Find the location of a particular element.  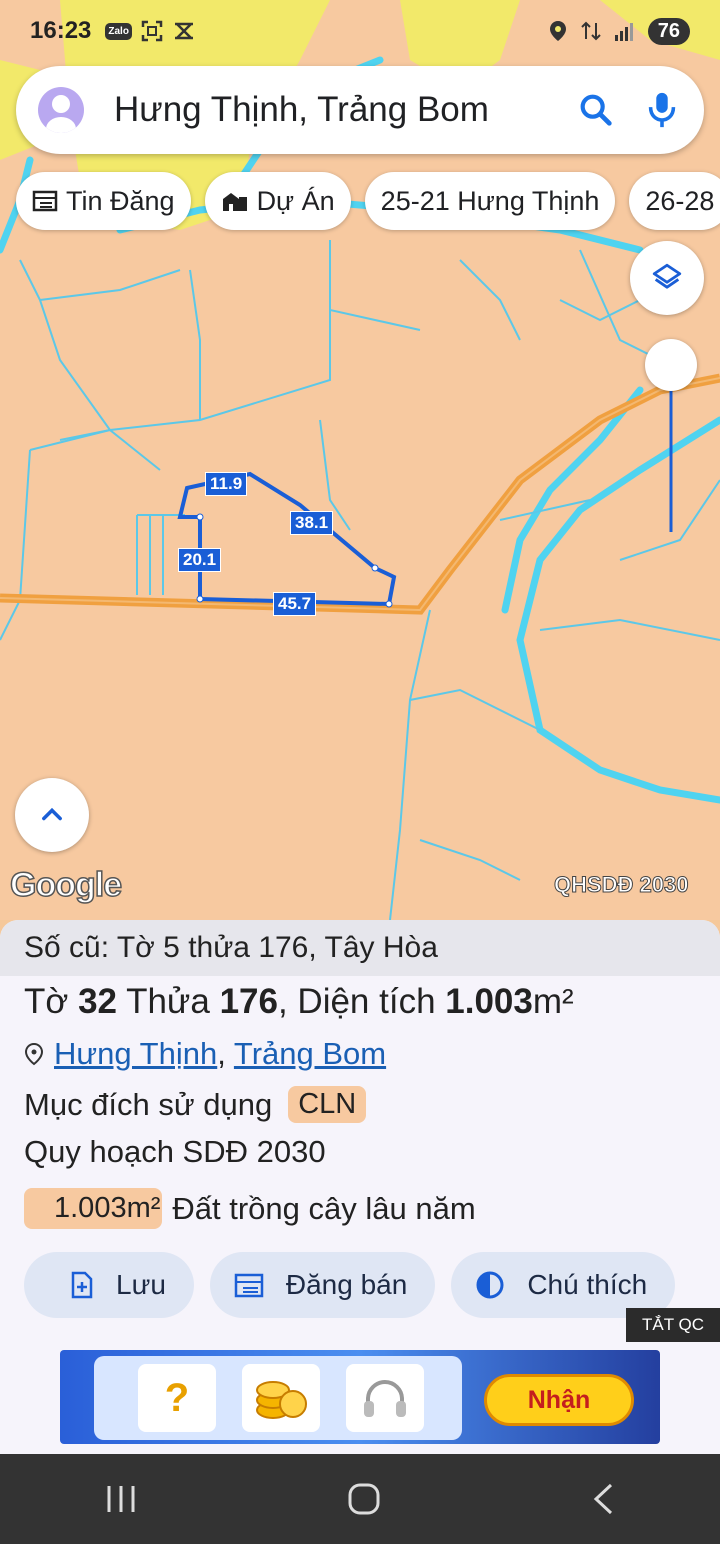

parcel-label: Thửa is located at coordinates (168, 1001).